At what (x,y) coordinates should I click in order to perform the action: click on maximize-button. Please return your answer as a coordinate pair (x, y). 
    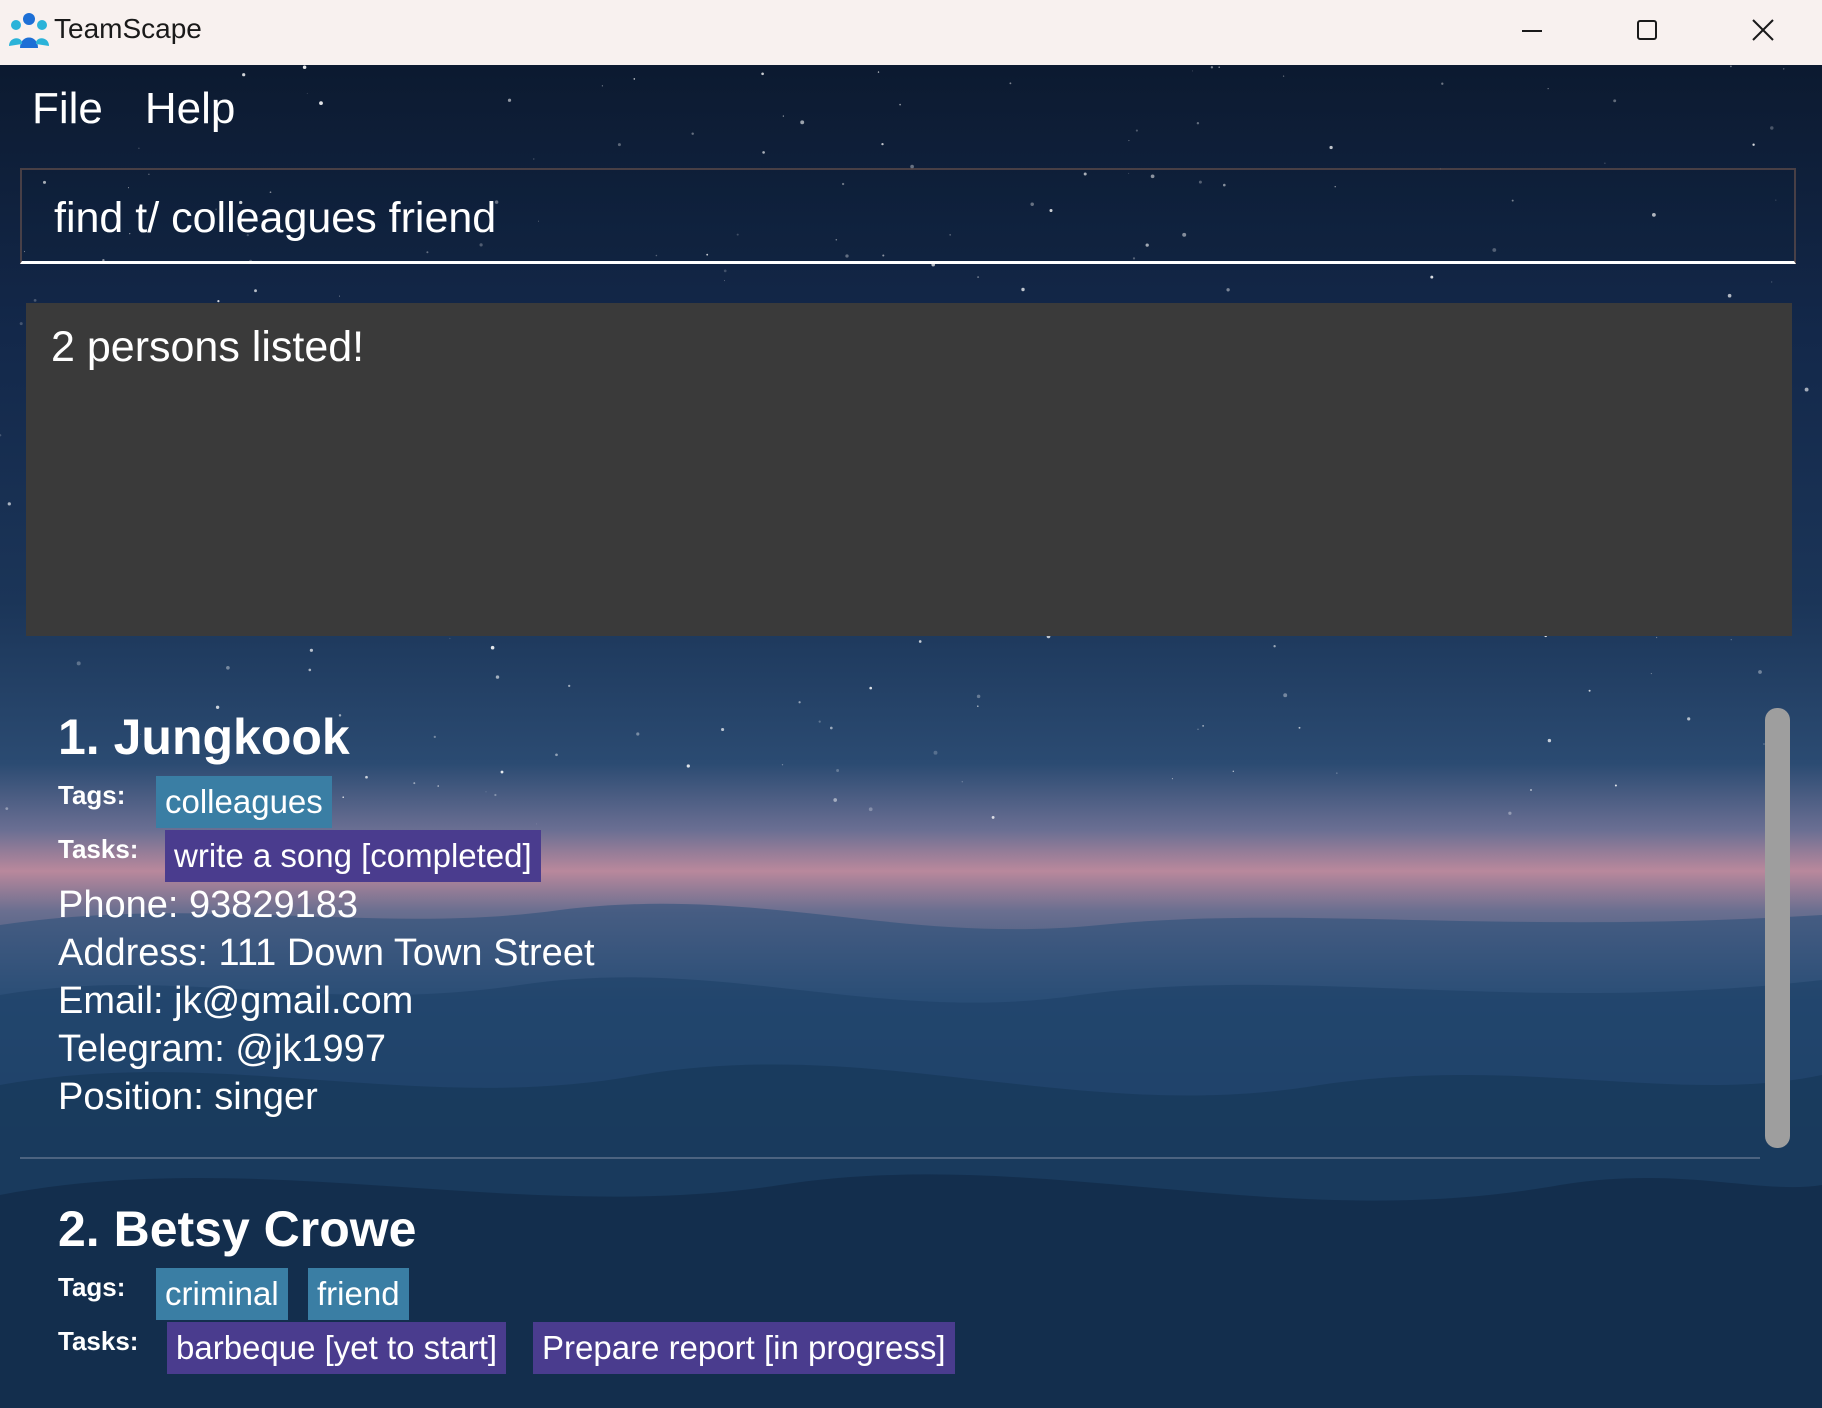
    Looking at the image, I should click on (1647, 30).